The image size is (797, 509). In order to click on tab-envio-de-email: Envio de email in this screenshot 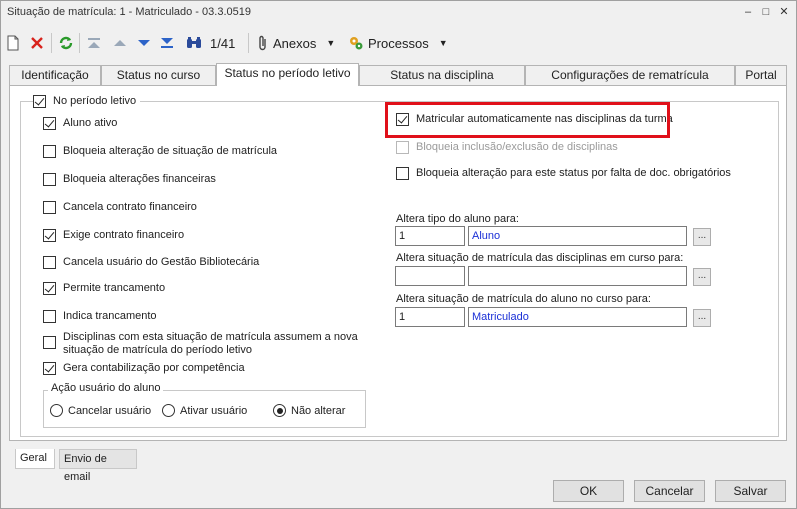, I will do `click(98, 466)`.